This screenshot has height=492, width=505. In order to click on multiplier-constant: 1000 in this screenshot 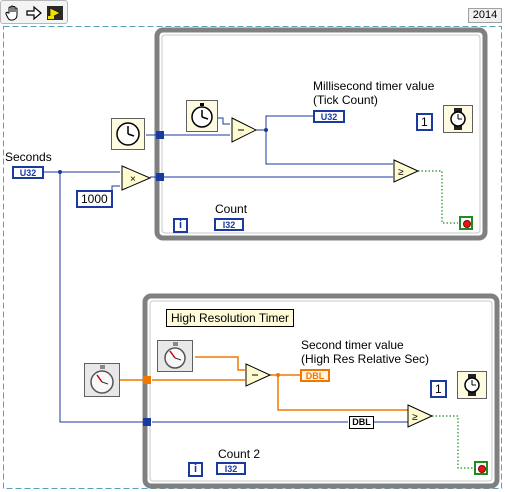, I will do `click(94, 199)`.